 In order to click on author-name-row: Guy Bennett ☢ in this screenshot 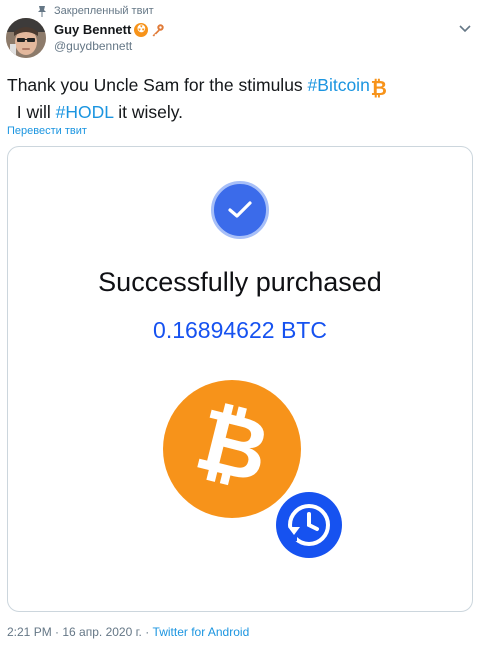, I will do `click(109, 29)`.